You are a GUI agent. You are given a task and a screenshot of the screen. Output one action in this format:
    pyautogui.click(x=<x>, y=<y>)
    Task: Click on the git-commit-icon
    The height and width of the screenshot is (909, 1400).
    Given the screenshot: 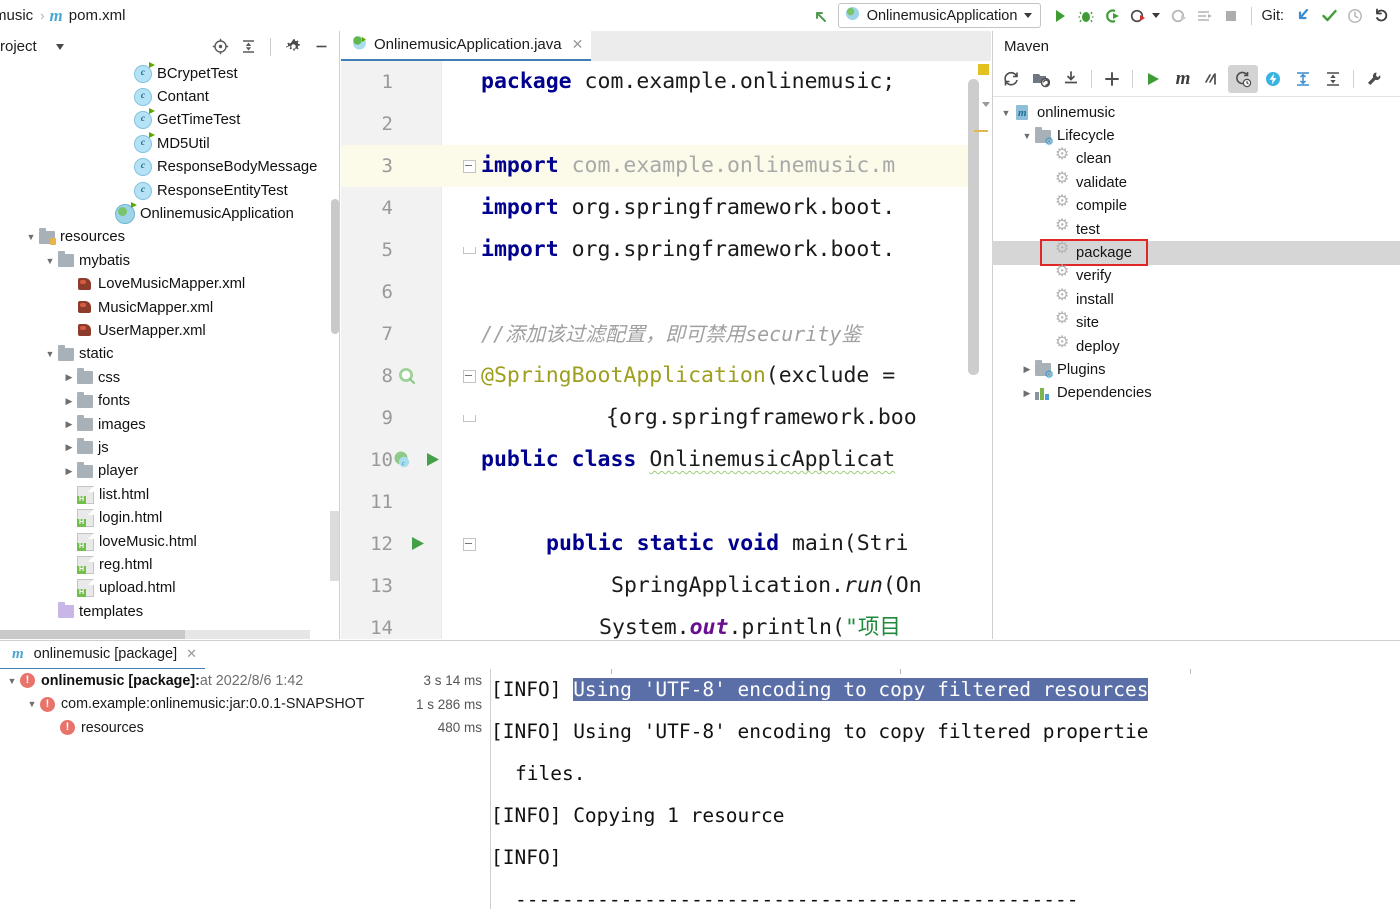 What is the action you would take?
    pyautogui.click(x=1329, y=16)
    